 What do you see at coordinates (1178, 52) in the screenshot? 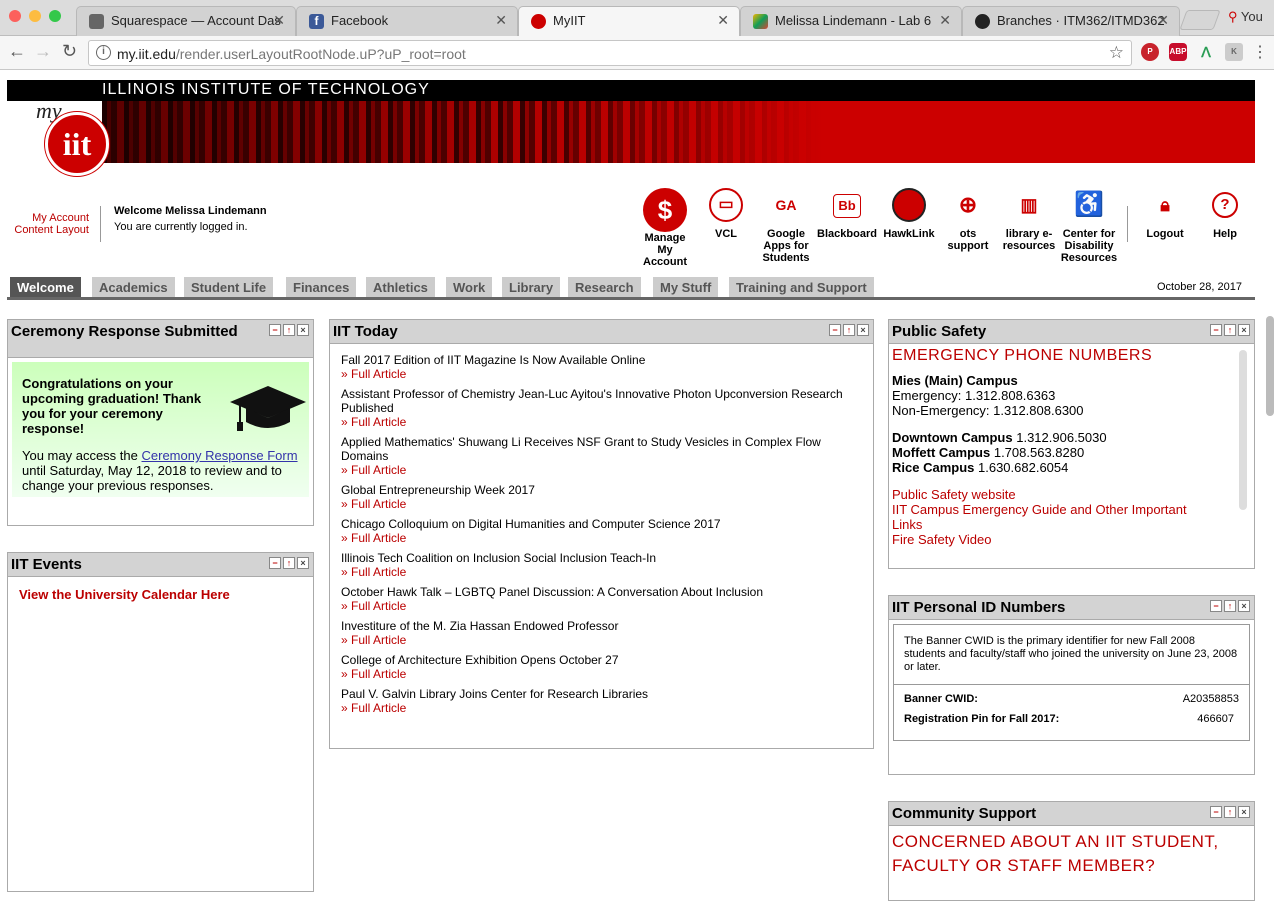
I see `adblock-plus-icon: ABP` at bounding box center [1178, 52].